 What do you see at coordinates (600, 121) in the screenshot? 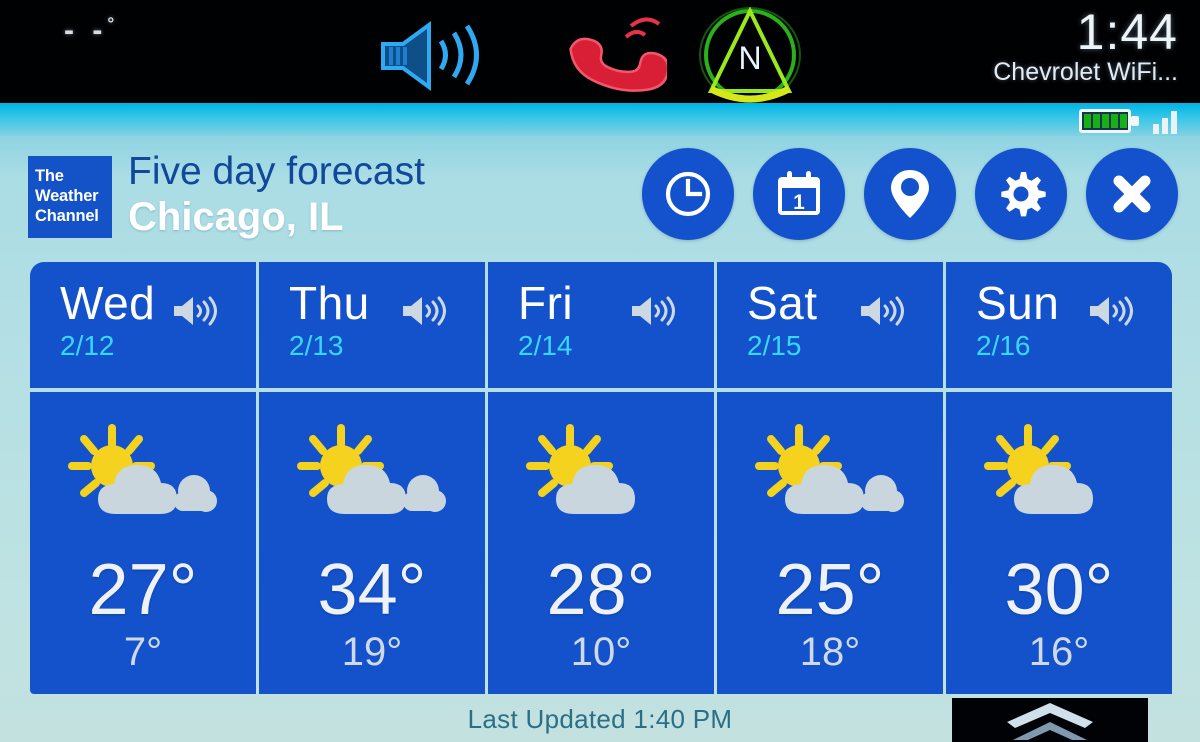
I see `status-strip` at bounding box center [600, 121].